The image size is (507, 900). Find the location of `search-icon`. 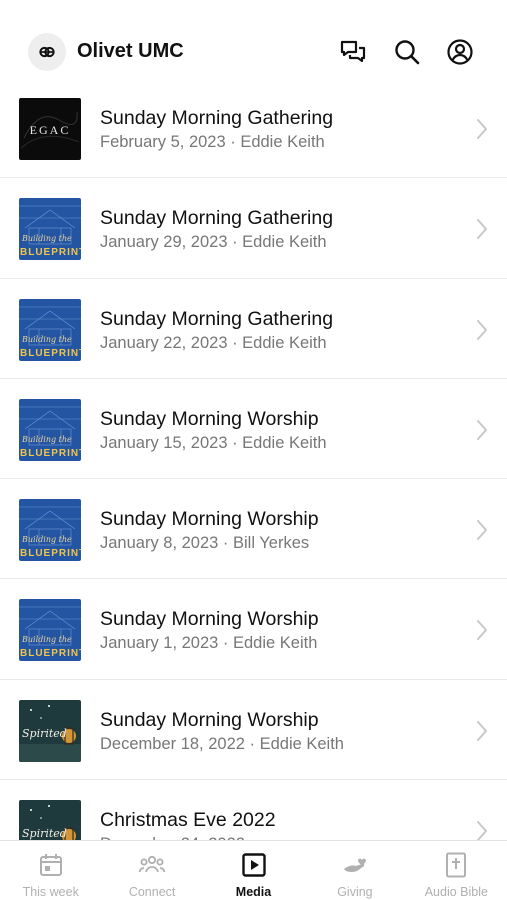

search-icon is located at coordinates (407, 52).